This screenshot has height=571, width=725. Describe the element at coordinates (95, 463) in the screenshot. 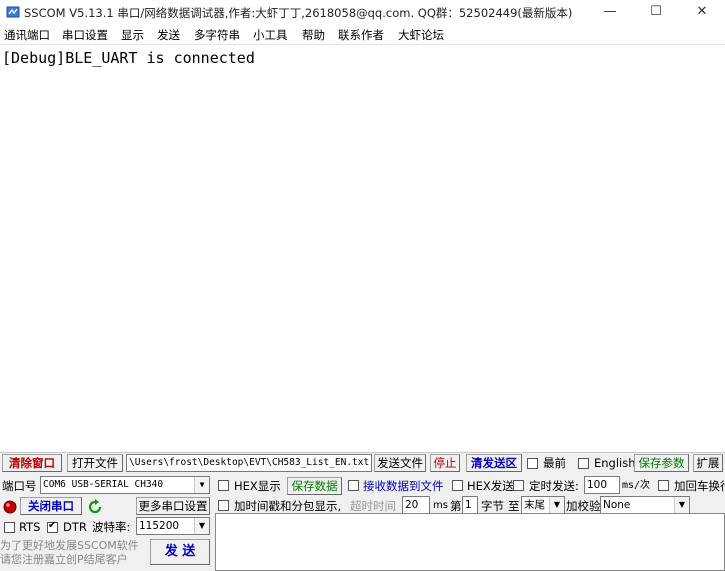

I see `open-file-button: 打开文件` at that location.